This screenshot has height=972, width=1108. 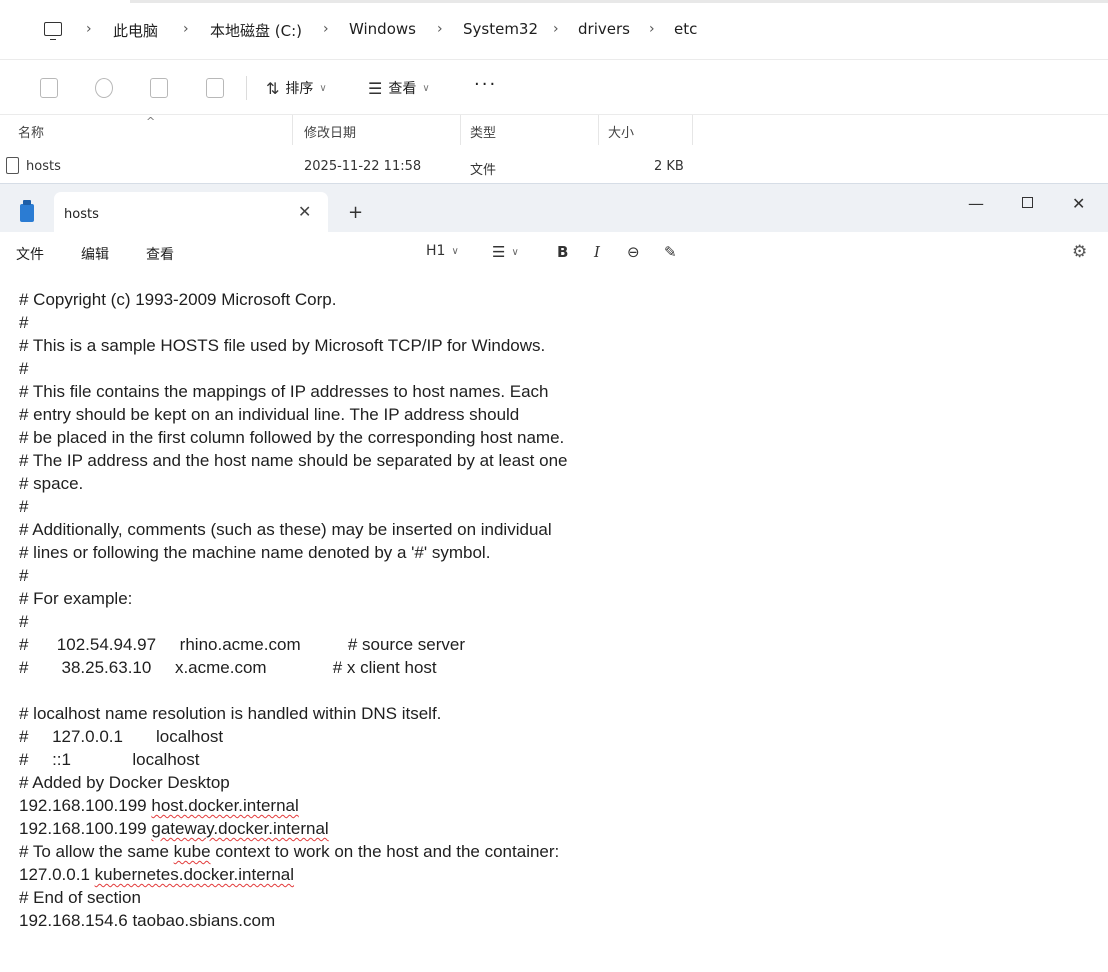 I want to click on link-icon: ⊖, so click(x=633, y=252).